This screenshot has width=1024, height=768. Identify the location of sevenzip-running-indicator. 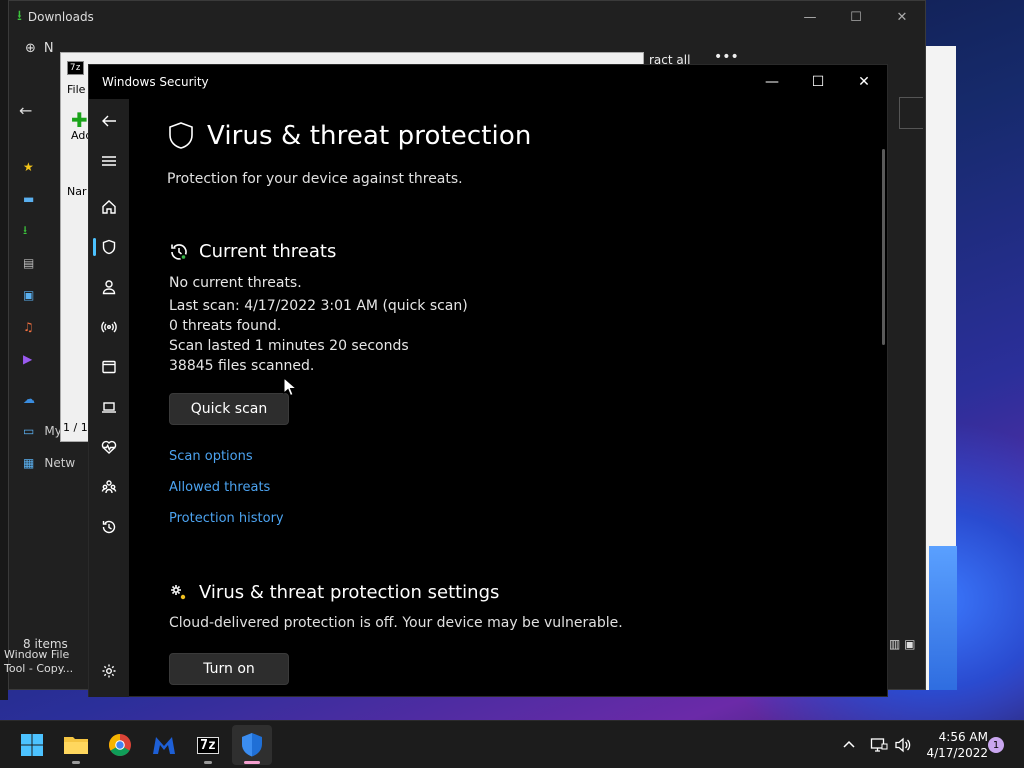
(208, 762).